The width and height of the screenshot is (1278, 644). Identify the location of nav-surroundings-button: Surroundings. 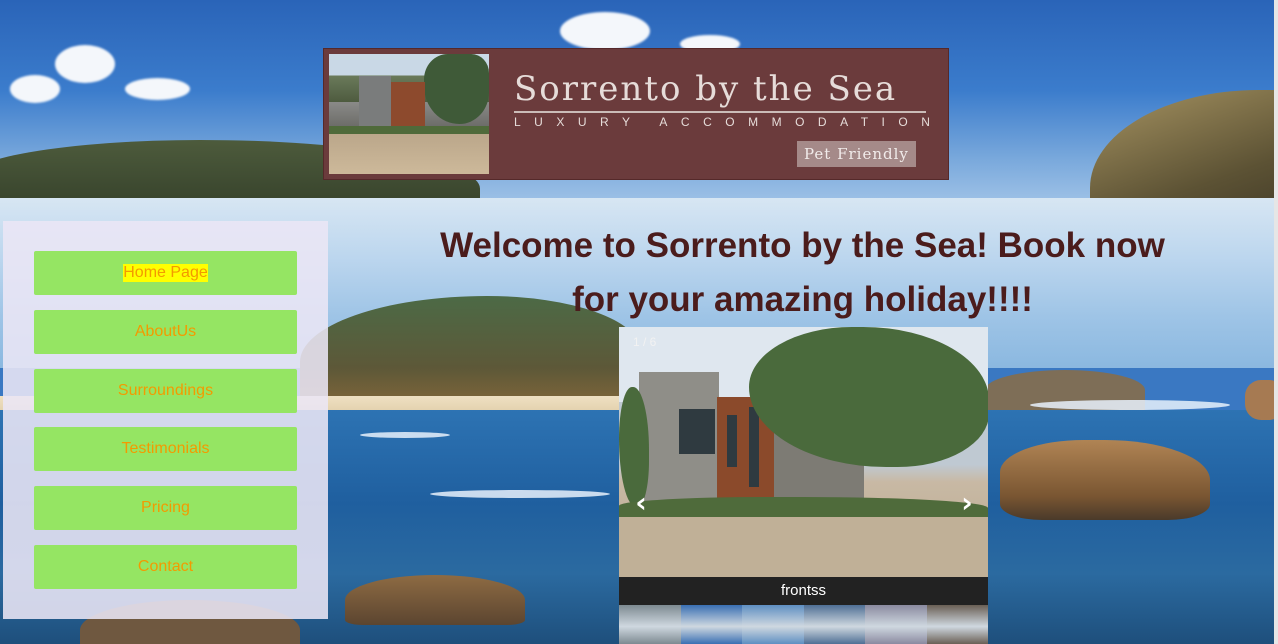
(165, 391).